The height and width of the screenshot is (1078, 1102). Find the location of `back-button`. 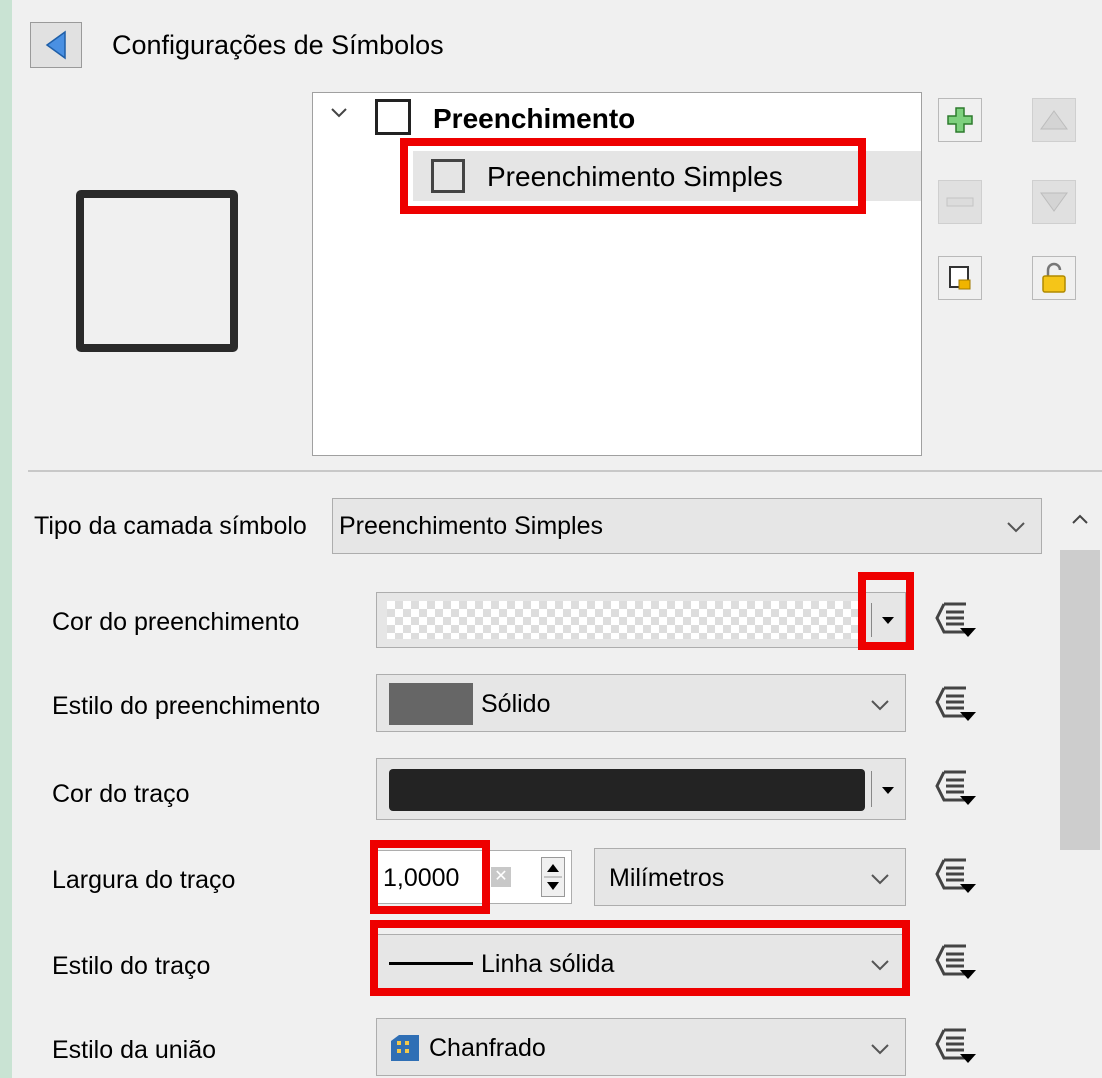

back-button is located at coordinates (56, 45).